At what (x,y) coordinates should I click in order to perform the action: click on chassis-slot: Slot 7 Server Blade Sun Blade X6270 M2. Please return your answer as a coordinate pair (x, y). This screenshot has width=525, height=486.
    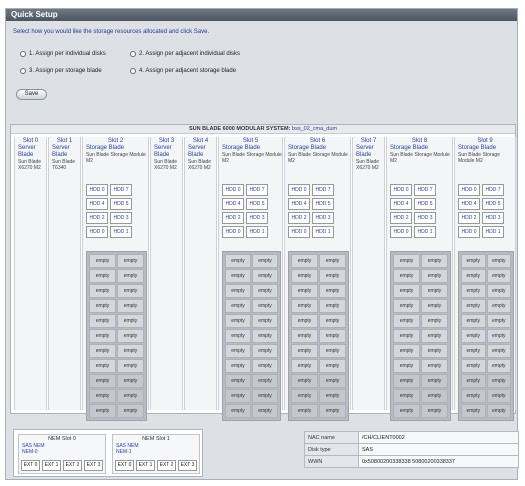
    Looking at the image, I should click on (368, 273).